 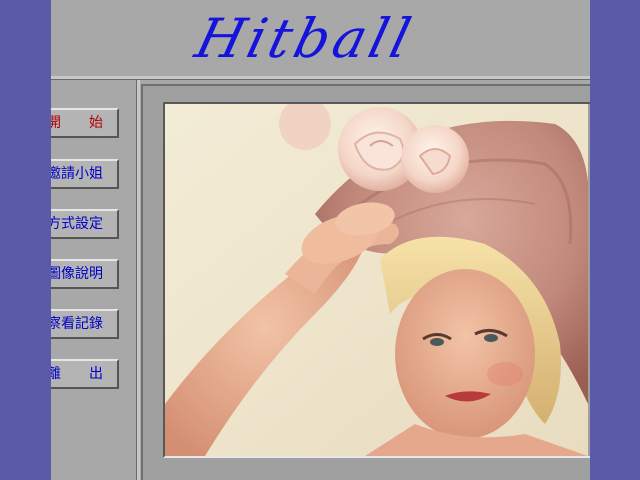 What do you see at coordinates (85, 123) in the screenshot?
I see `start-button: 開 始` at bounding box center [85, 123].